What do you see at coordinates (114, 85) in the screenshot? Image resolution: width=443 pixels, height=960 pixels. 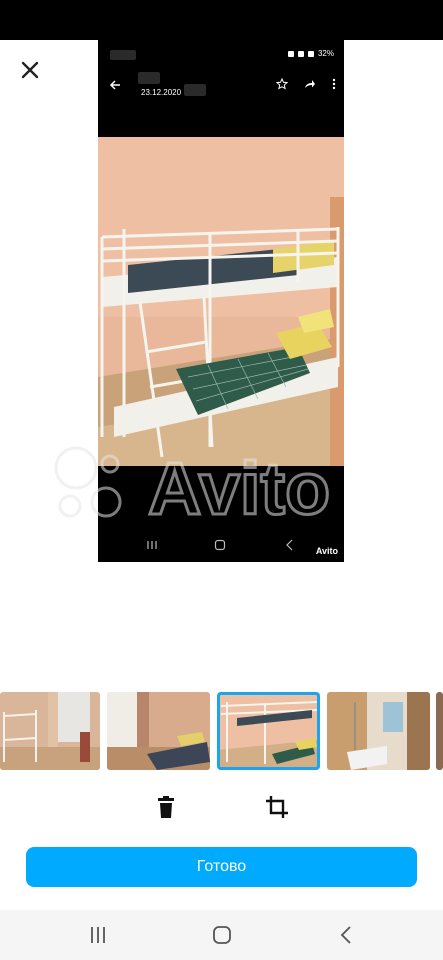 I see `preview-back-icon` at bounding box center [114, 85].